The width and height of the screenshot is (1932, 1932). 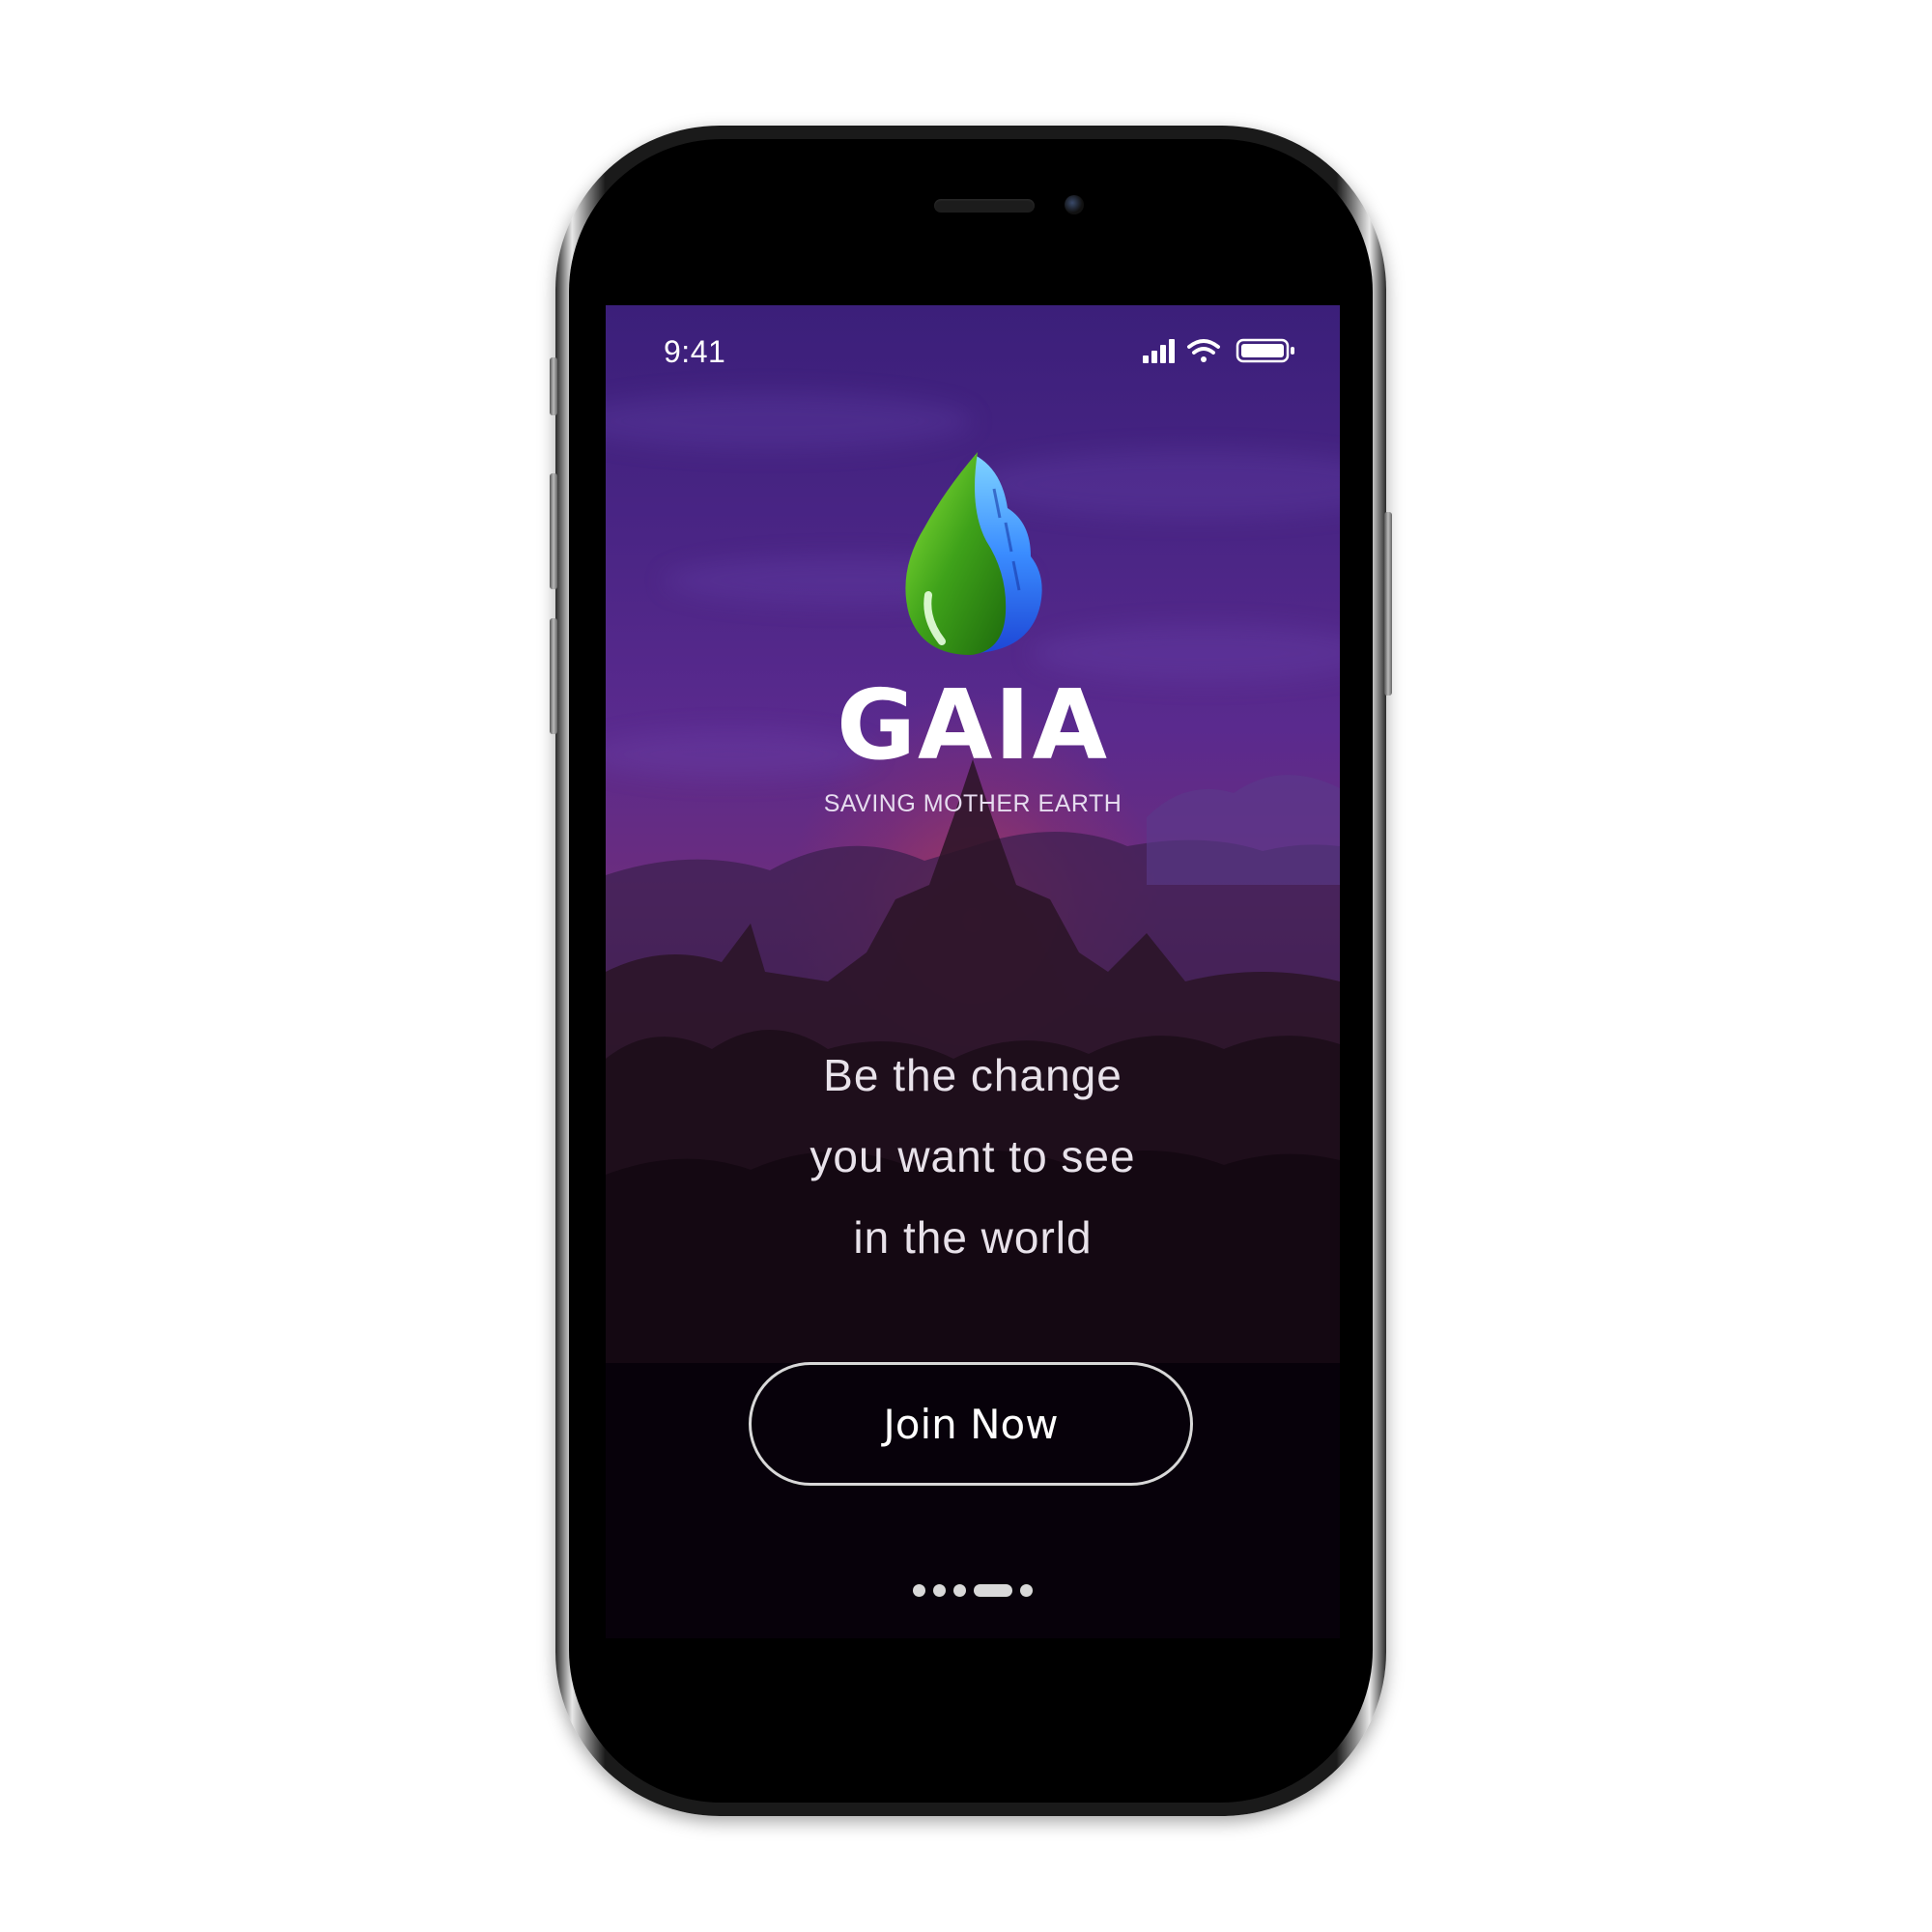 What do you see at coordinates (973, 1237) in the screenshot?
I see `motto-line: in the world` at bounding box center [973, 1237].